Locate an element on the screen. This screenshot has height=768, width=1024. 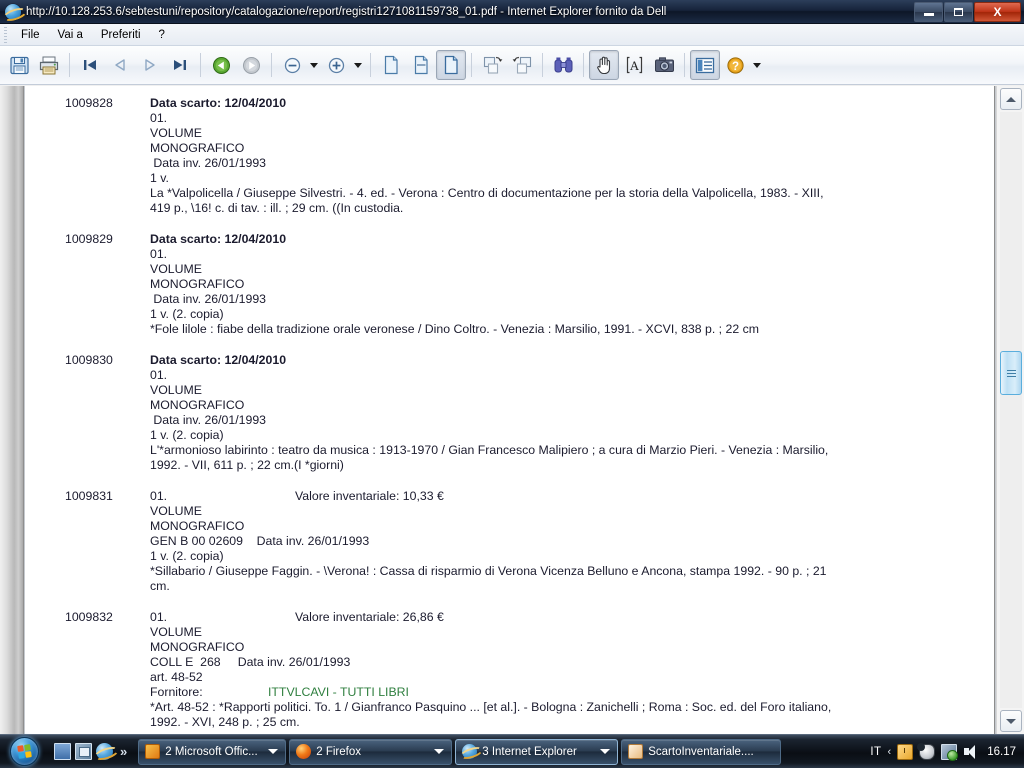
navigation-pane-strip is located at coordinates (12, 410).